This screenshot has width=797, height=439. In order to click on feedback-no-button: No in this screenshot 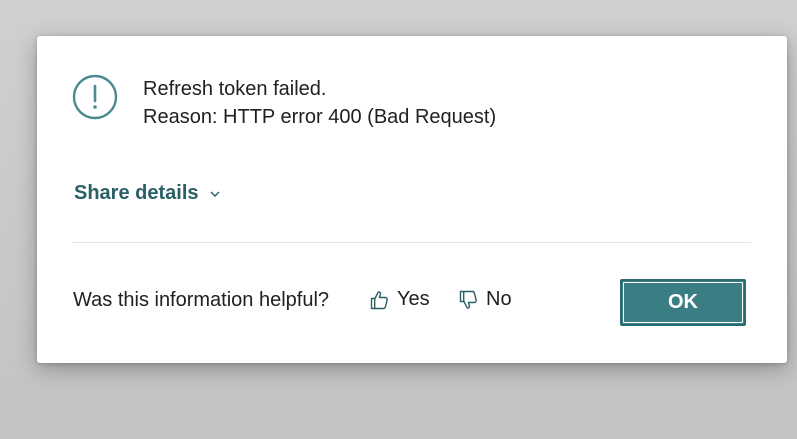, I will do `click(484, 299)`.